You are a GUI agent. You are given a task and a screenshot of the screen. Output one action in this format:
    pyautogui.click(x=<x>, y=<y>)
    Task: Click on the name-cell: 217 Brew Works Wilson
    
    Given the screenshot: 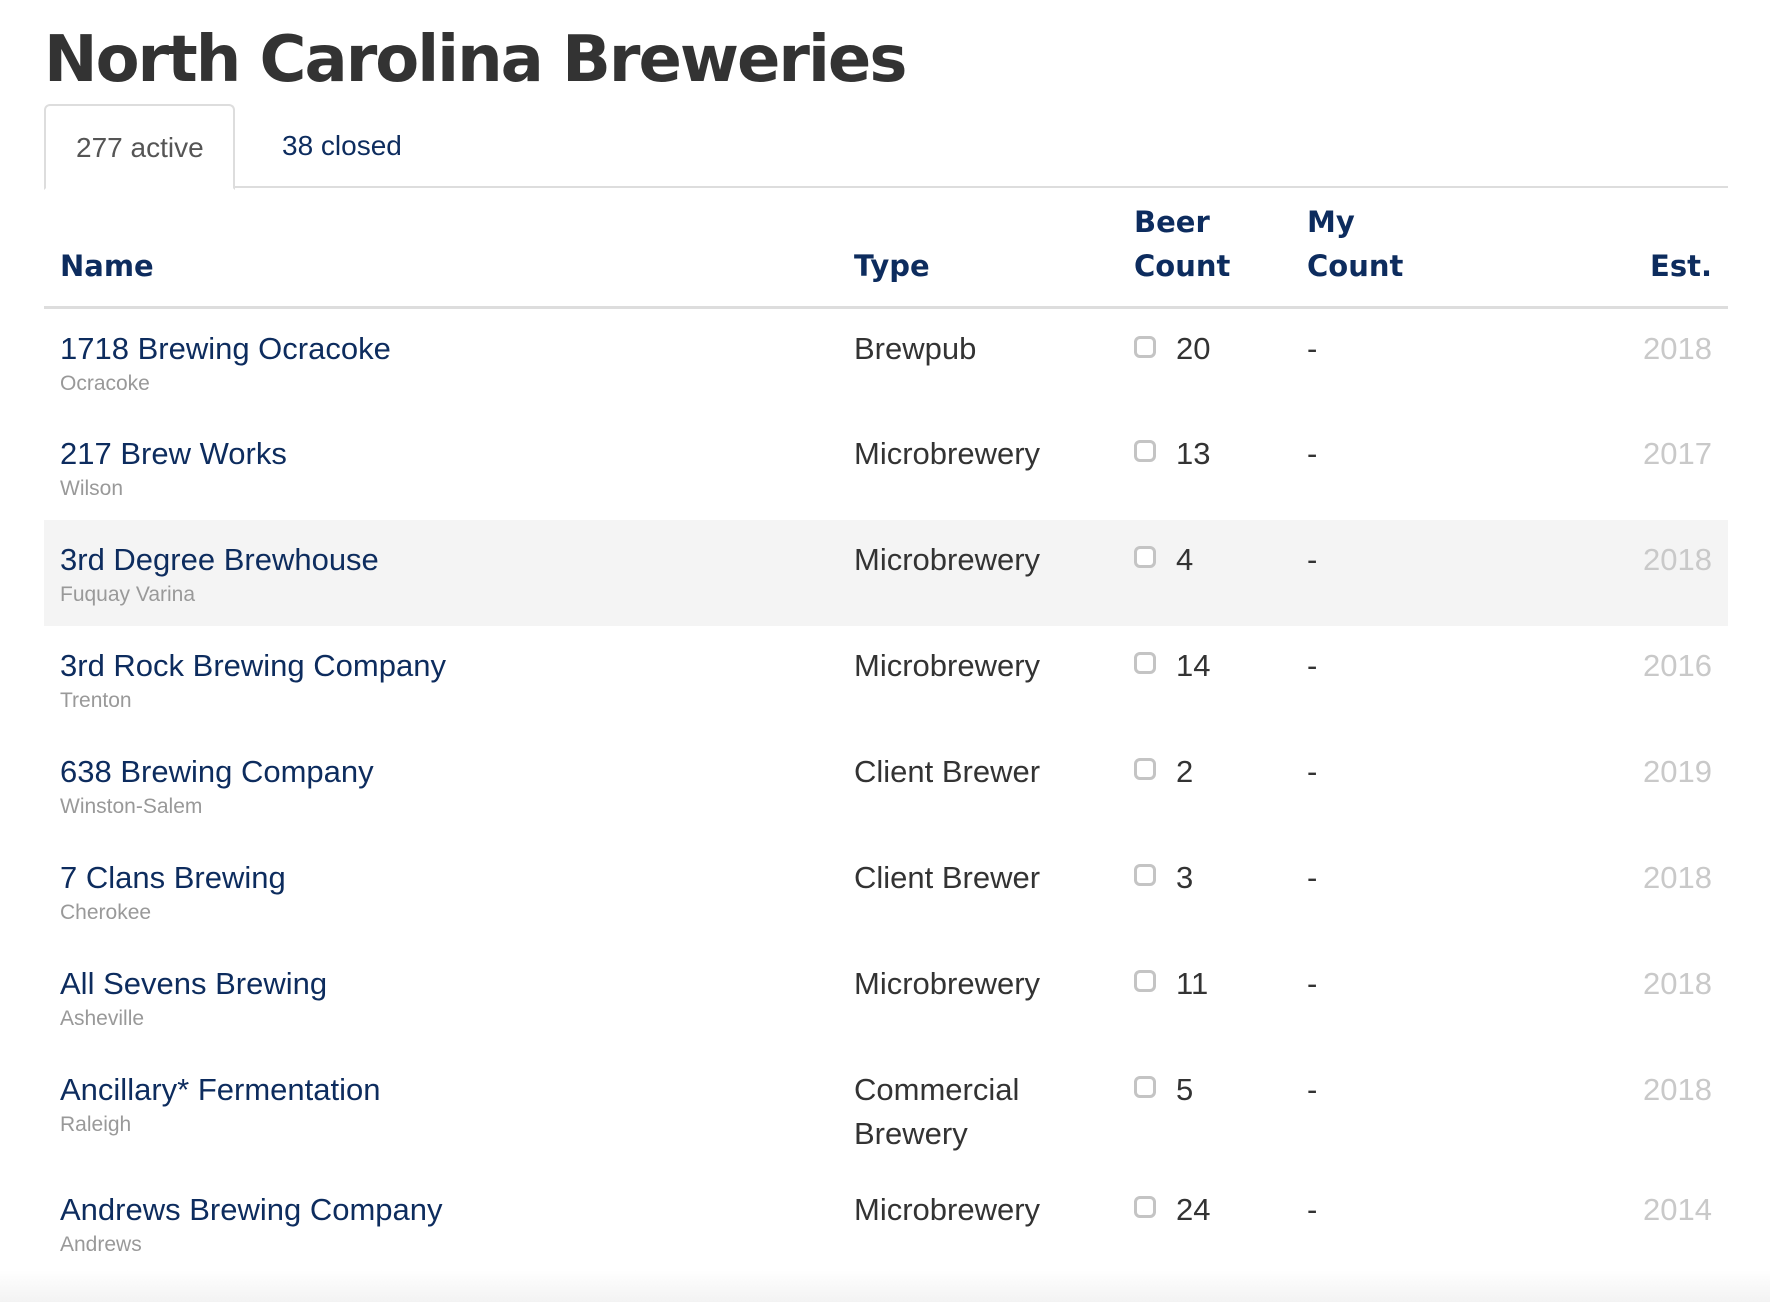 What is the action you would take?
    pyautogui.click(x=441, y=467)
    